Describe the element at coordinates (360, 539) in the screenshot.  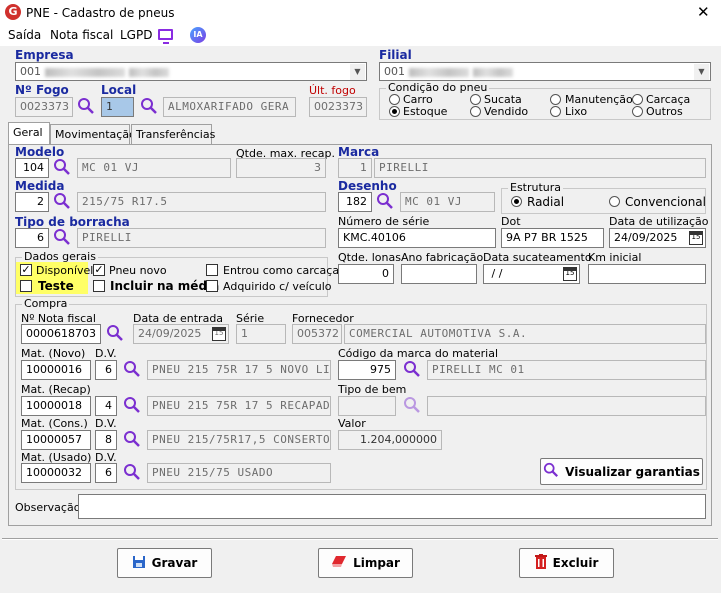
I see `footer-divider-highlight` at that location.